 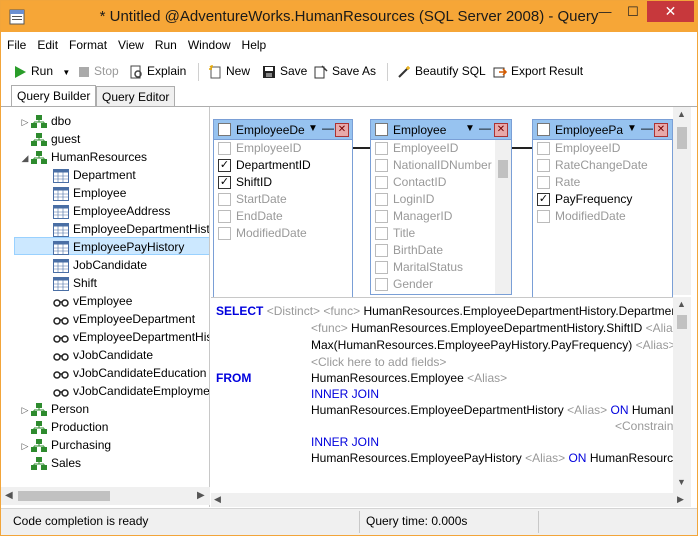 What do you see at coordinates (25, 446) in the screenshot?
I see `expand-icon: ▷` at bounding box center [25, 446].